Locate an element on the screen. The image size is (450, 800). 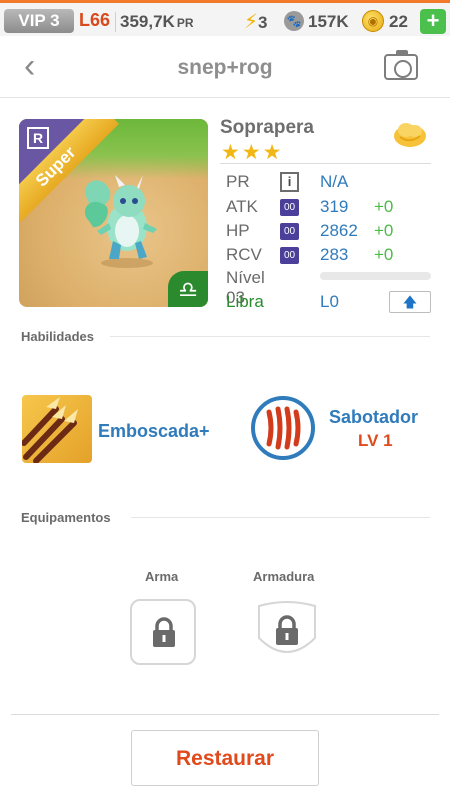
stat-value: N/A is located at coordinates (334, 181).